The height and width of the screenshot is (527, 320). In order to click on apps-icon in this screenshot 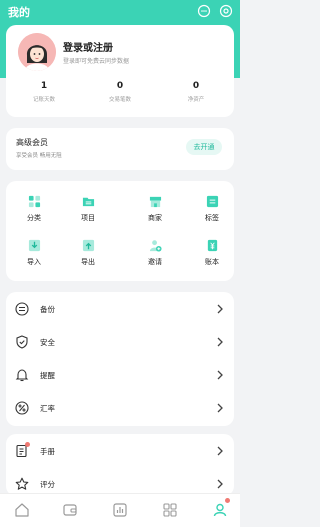, I will do `click(170, 510)`.